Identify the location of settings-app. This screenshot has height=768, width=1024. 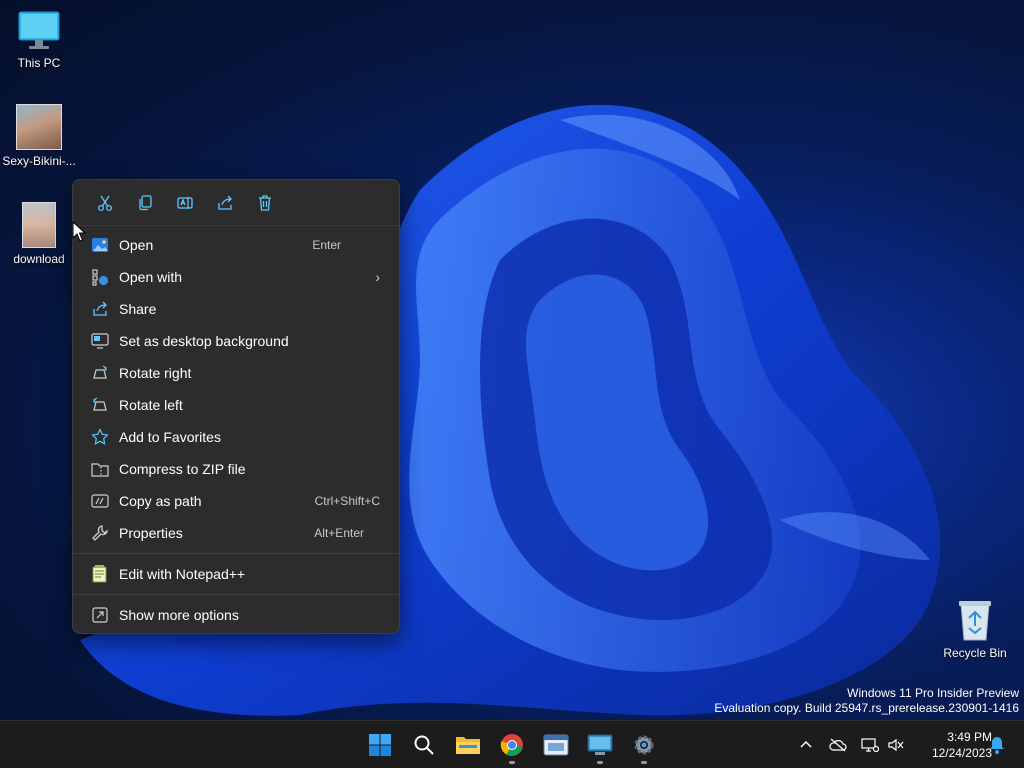
(644, 745).